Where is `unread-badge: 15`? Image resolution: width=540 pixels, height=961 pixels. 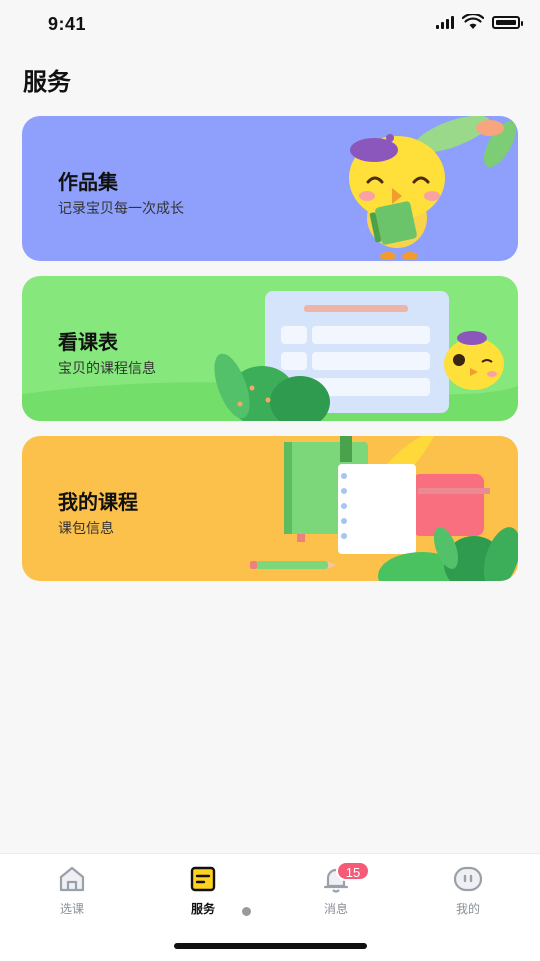
unread-badge: 15 is located at coordinates (353, 871).